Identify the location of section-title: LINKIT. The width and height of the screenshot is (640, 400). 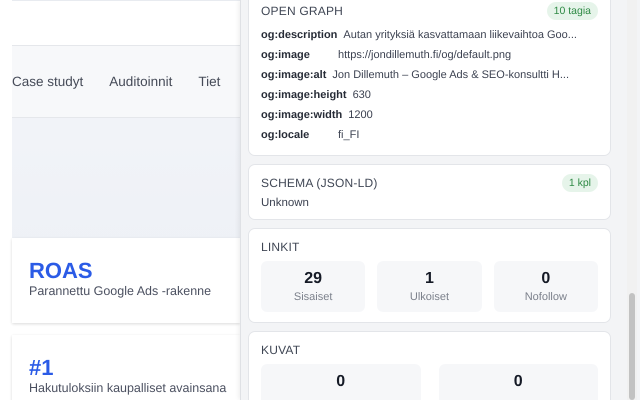
(280, 247).